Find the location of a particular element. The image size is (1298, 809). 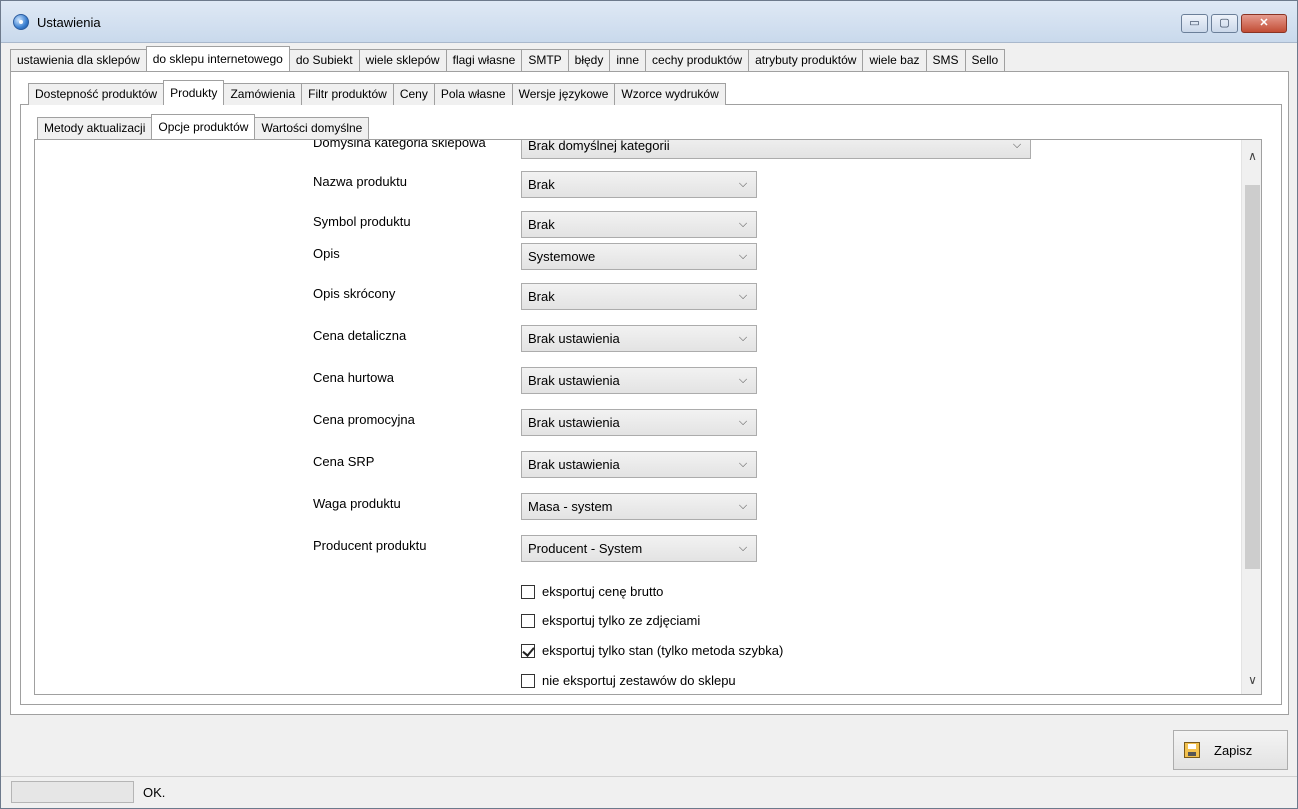

status-text: OK. is located at coordinates (154, 792).